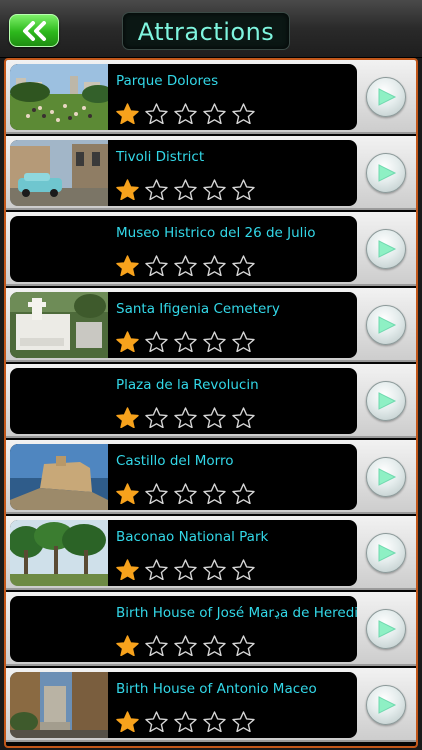 This screenshot has height=750, width=422. I want to click on attraction-name: Birth House of Antonio Maceo, so click(216, 689).